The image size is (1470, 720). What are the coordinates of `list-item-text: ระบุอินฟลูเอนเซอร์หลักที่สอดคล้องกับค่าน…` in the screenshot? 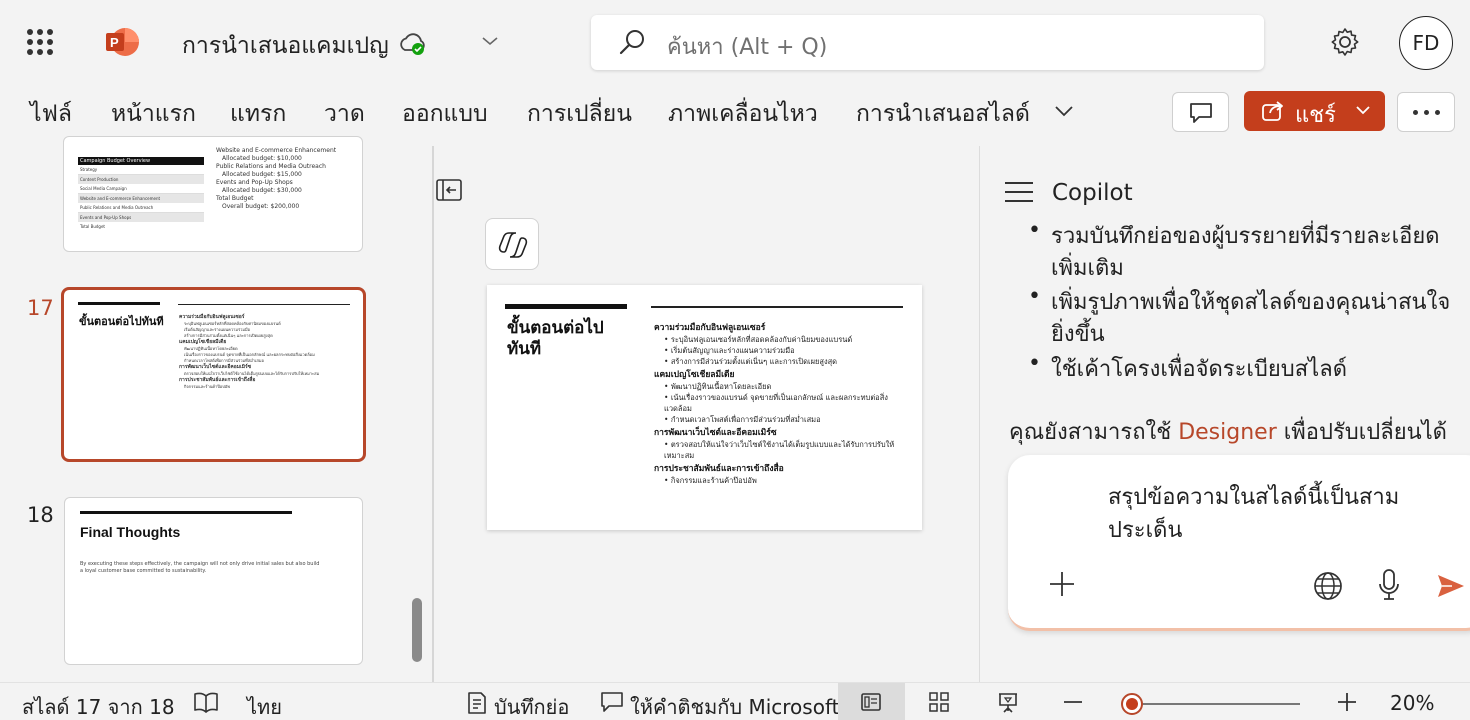 It's located at (761, 339).